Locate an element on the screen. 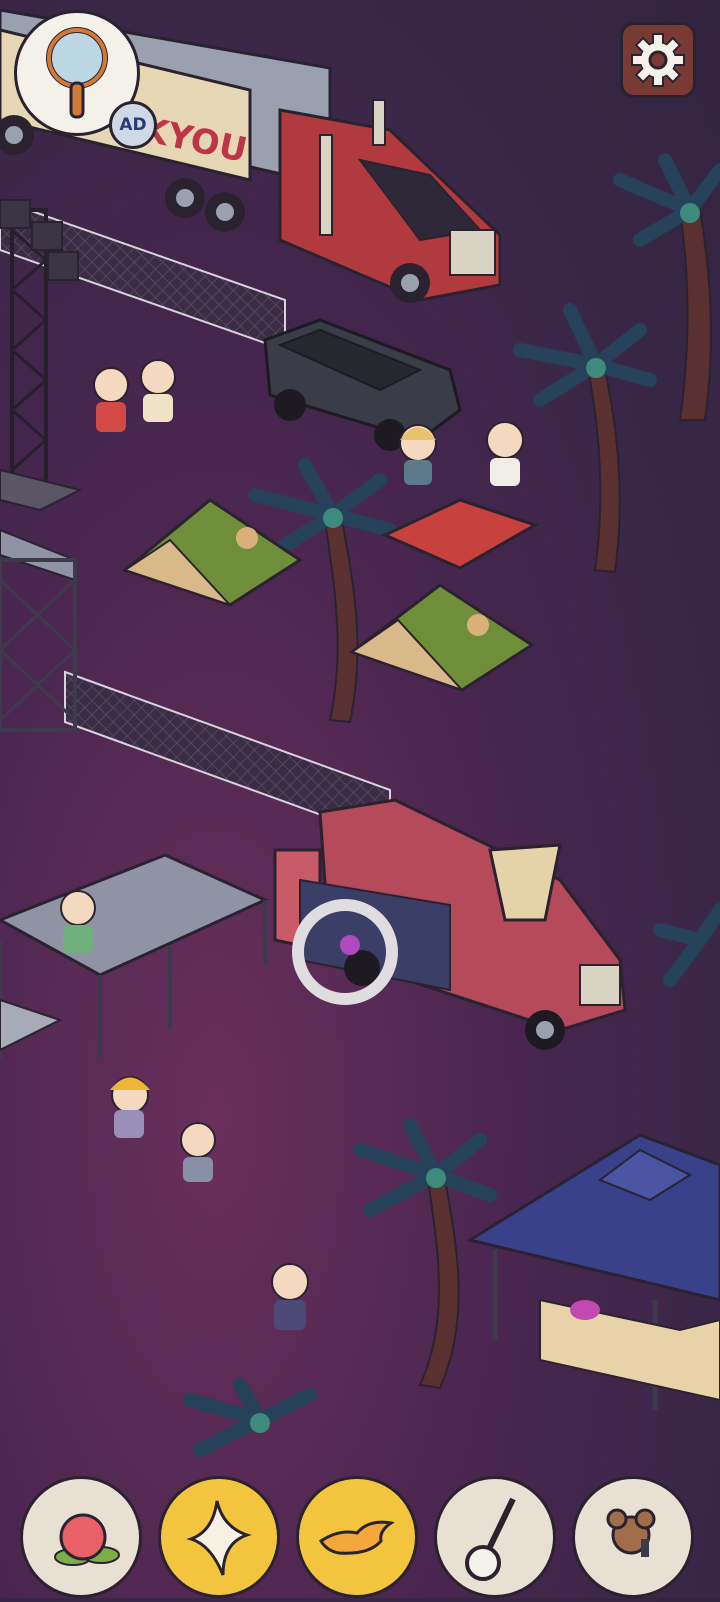  item-slot-banjo is located at coordinates (495, 1537).